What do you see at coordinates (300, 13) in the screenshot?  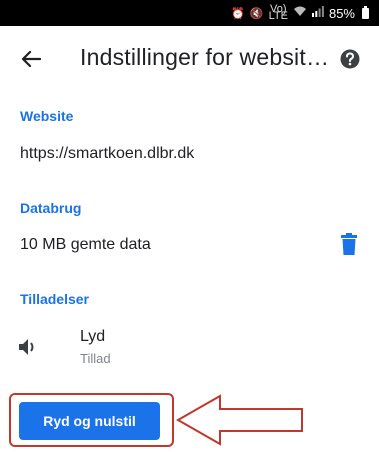 I see `wifi-icon` at bounding box center [300, 13].